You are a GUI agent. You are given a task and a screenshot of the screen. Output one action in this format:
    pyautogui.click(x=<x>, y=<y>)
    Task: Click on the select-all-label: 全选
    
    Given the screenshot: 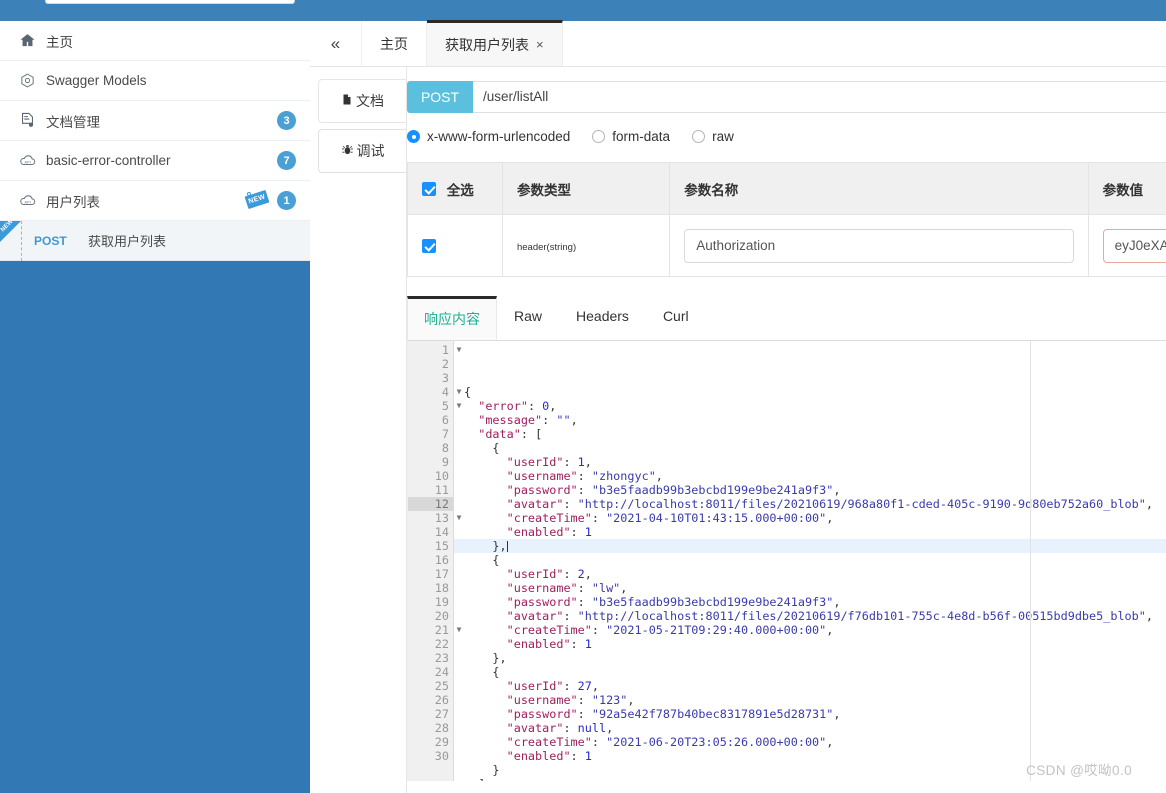 What is the action you would take?
    pyautogui.click(x=460, y=190)
    